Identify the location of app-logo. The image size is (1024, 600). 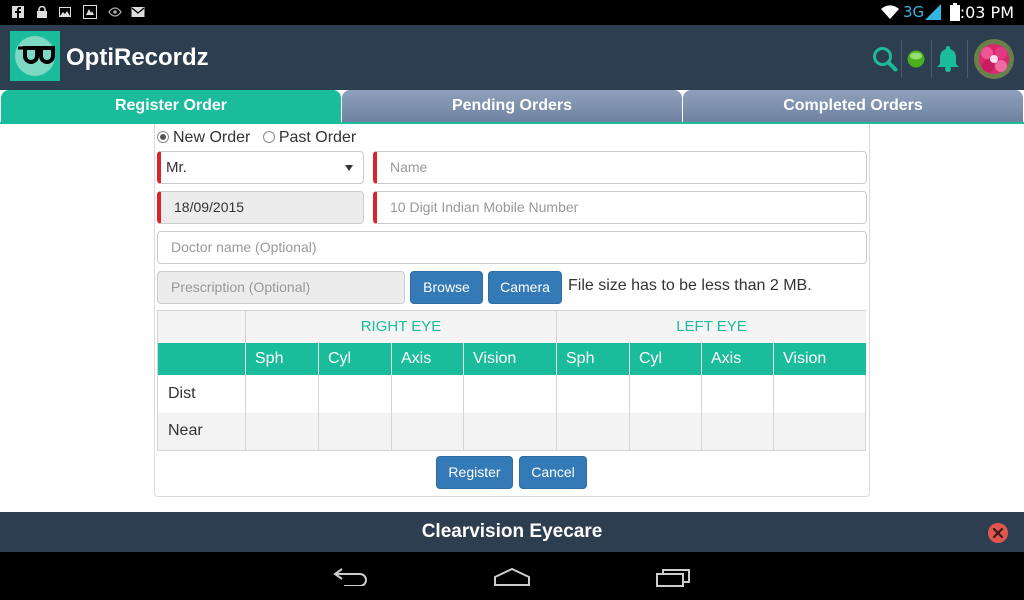
(35, 56).